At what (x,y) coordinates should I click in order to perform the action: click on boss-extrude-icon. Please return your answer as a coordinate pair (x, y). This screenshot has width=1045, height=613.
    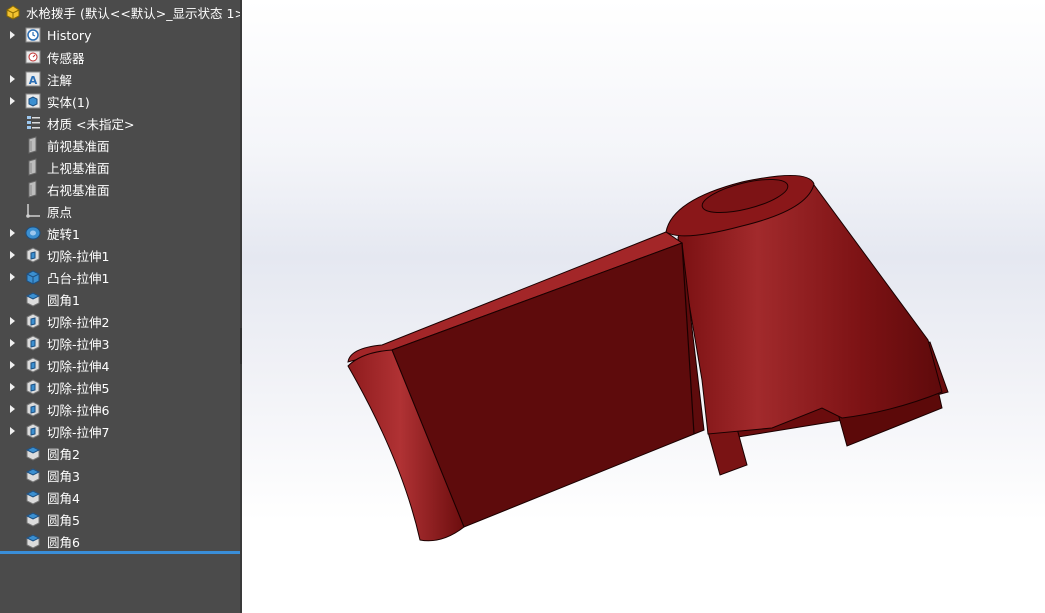
    Looking at the image, I should click on (33, 277).